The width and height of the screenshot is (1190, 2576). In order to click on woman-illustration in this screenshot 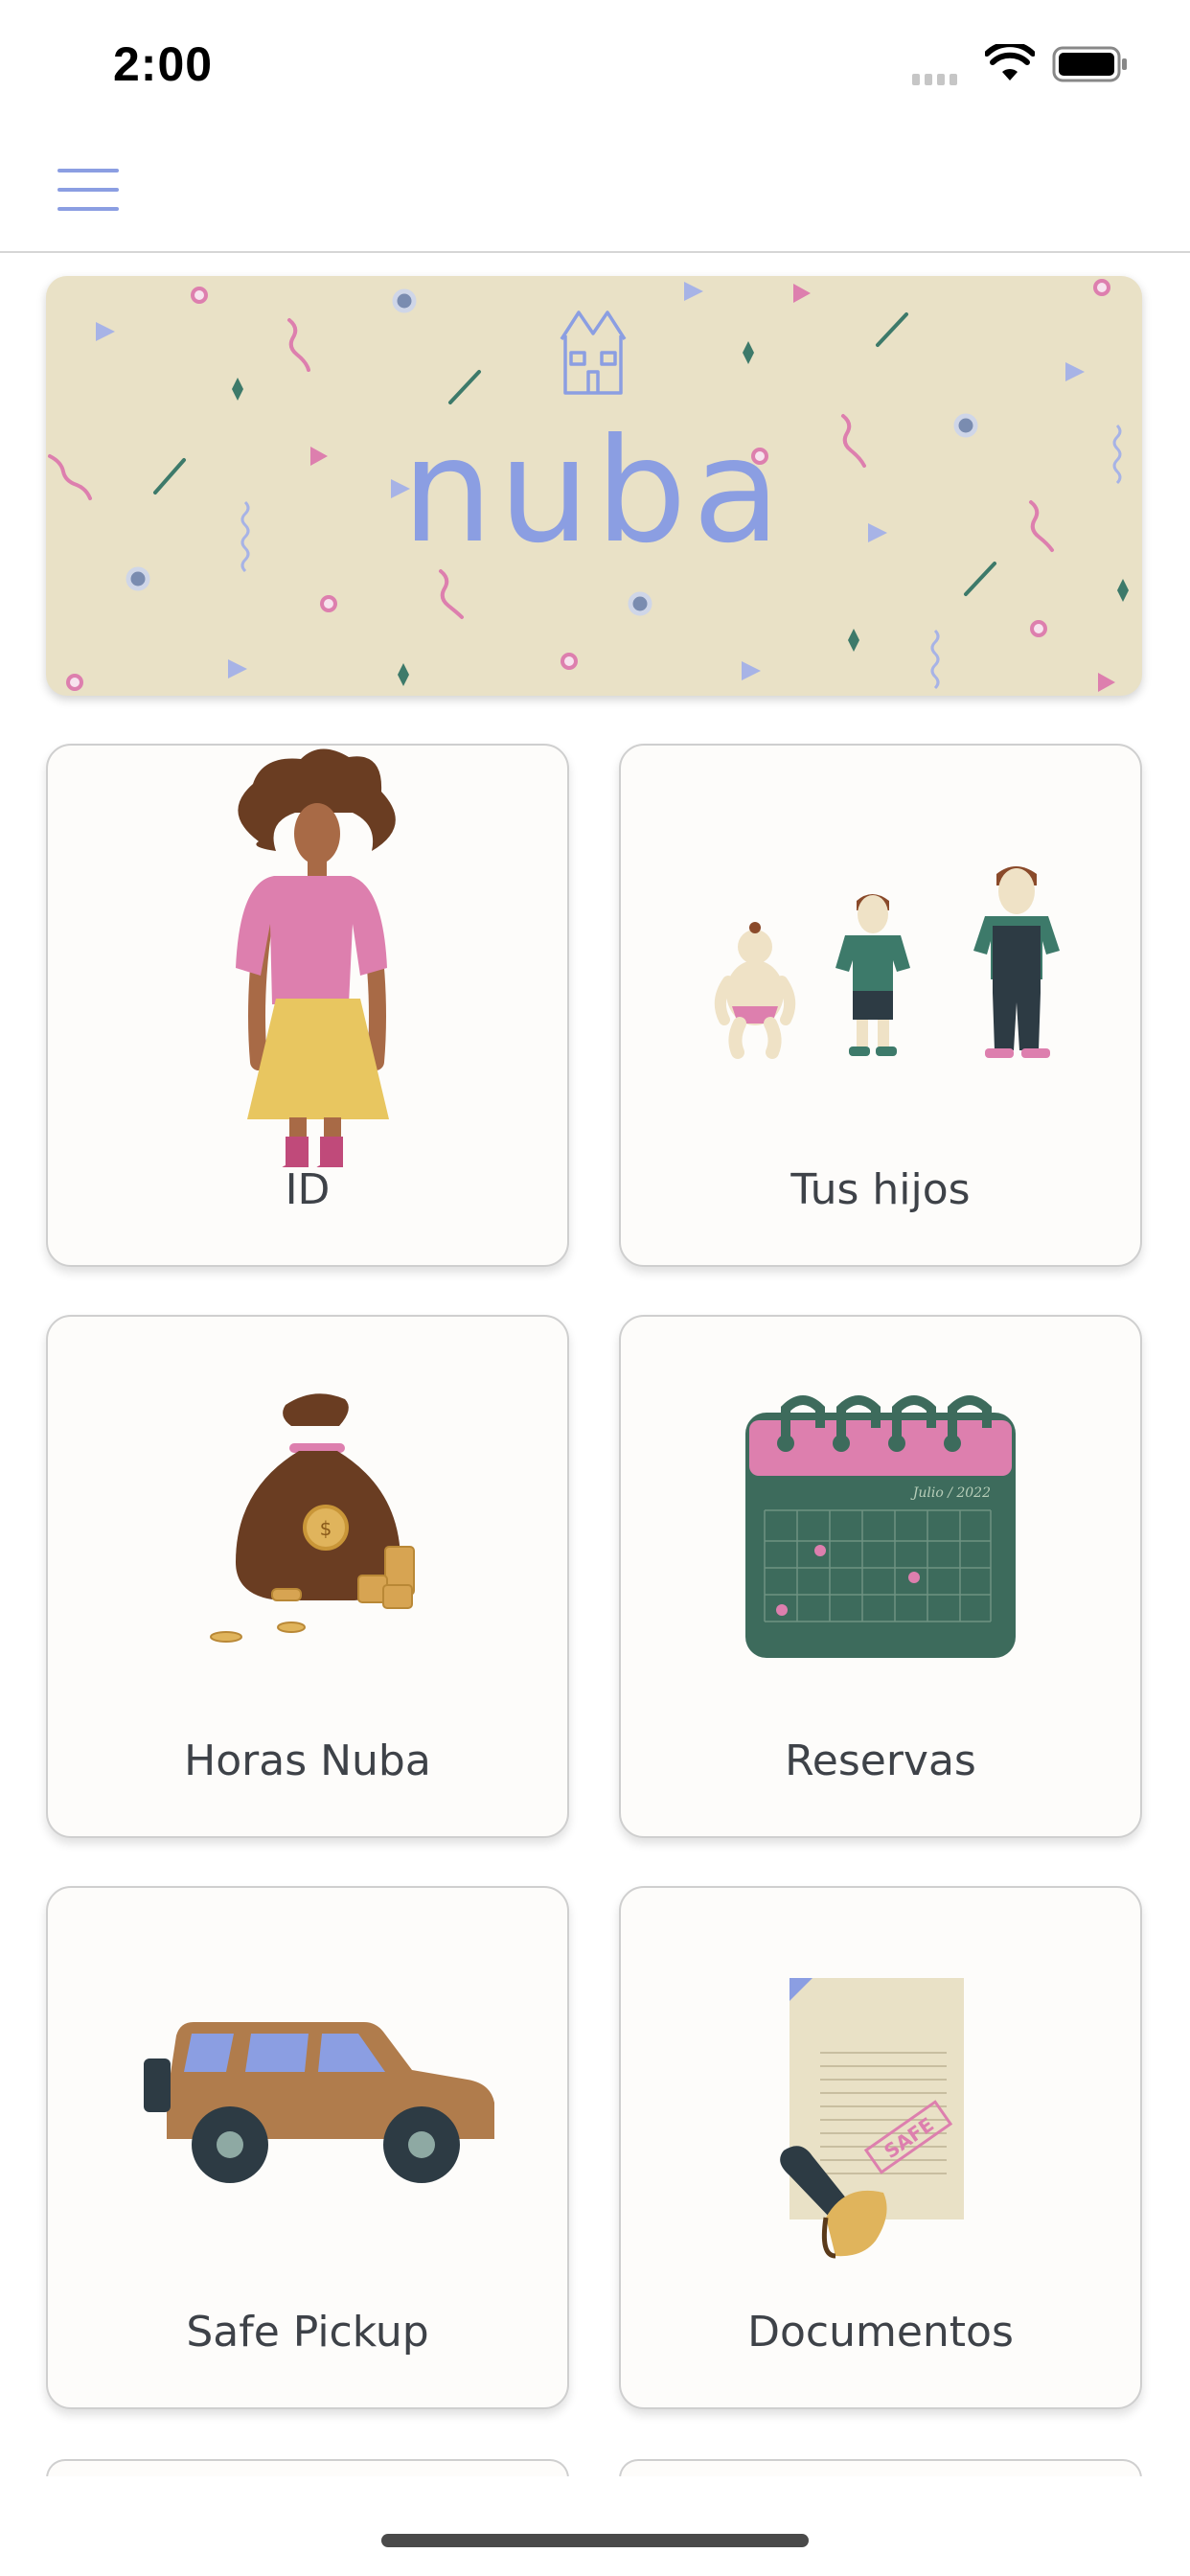, I will do `click(316, 957)`.